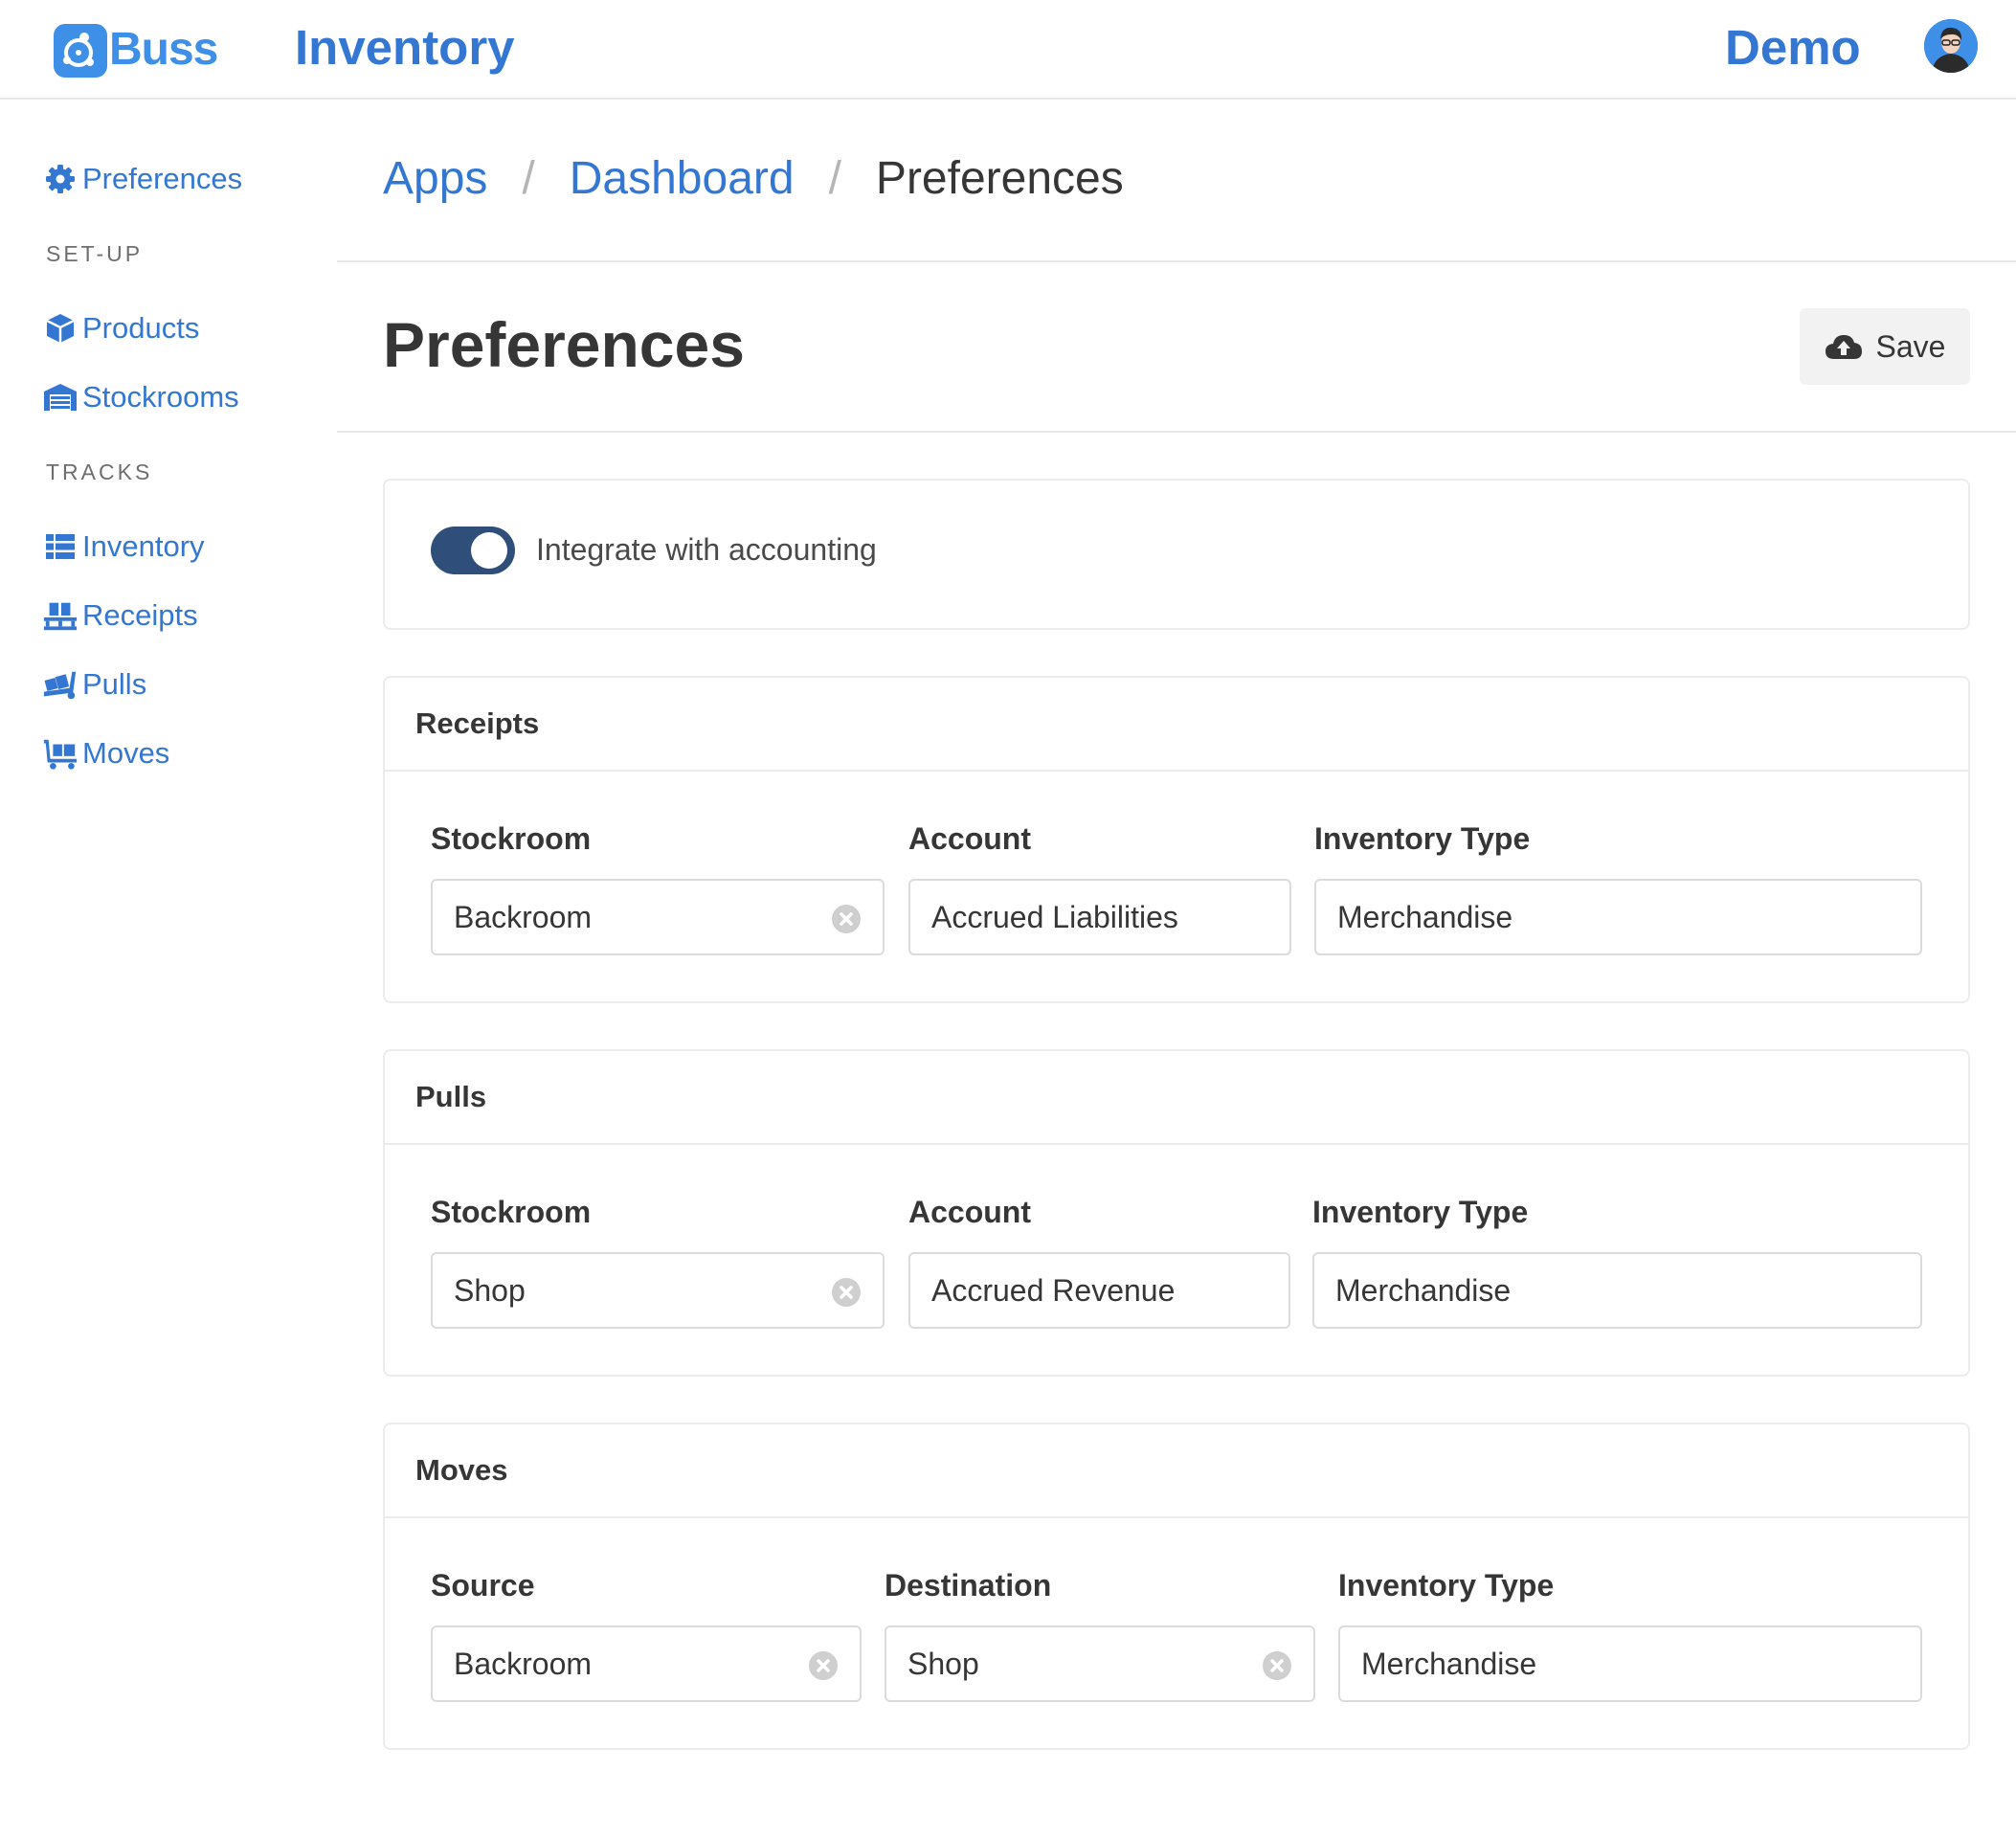  I want to click on sidebar-item-label: Preferences, so click(163, 178).